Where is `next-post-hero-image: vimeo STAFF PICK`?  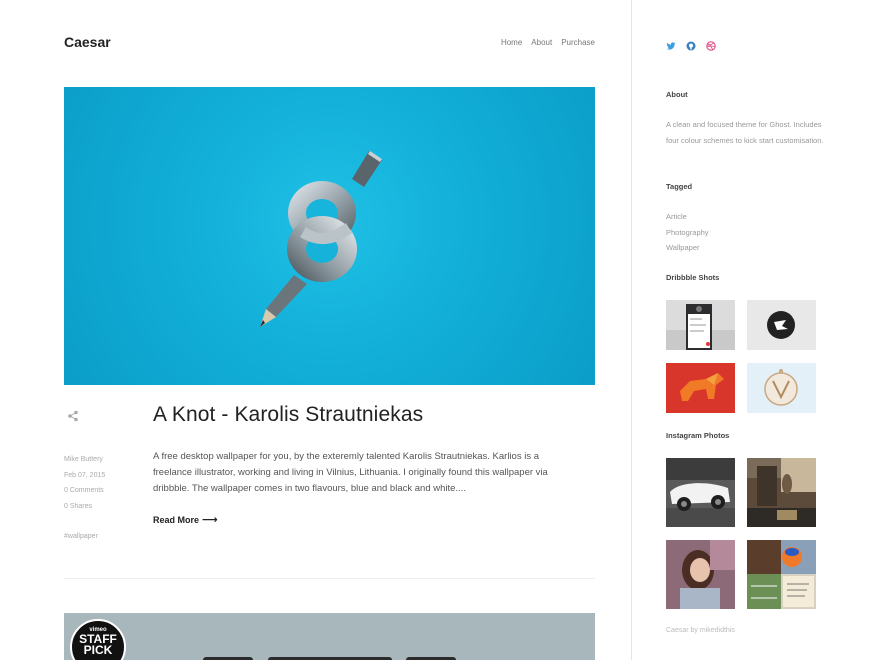 next-post-hero-image: vimeo STAFF PICK is located at coordinates (329, 636).